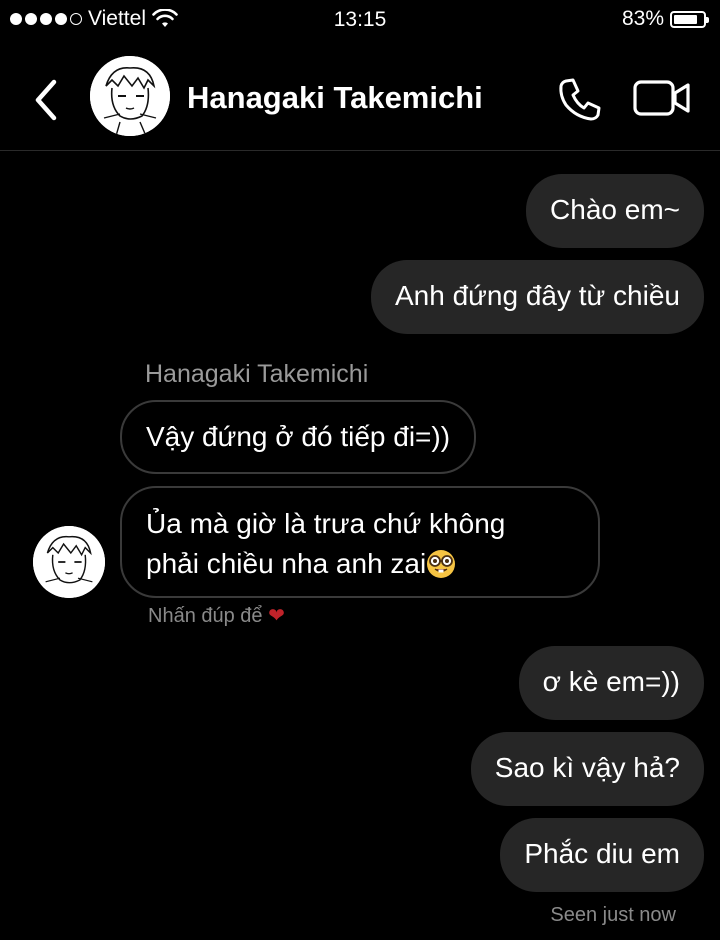  What do you see at coordinates (130, 96) in the screenshot?
I see `contact-avatar` at bounding box center [130, 96].